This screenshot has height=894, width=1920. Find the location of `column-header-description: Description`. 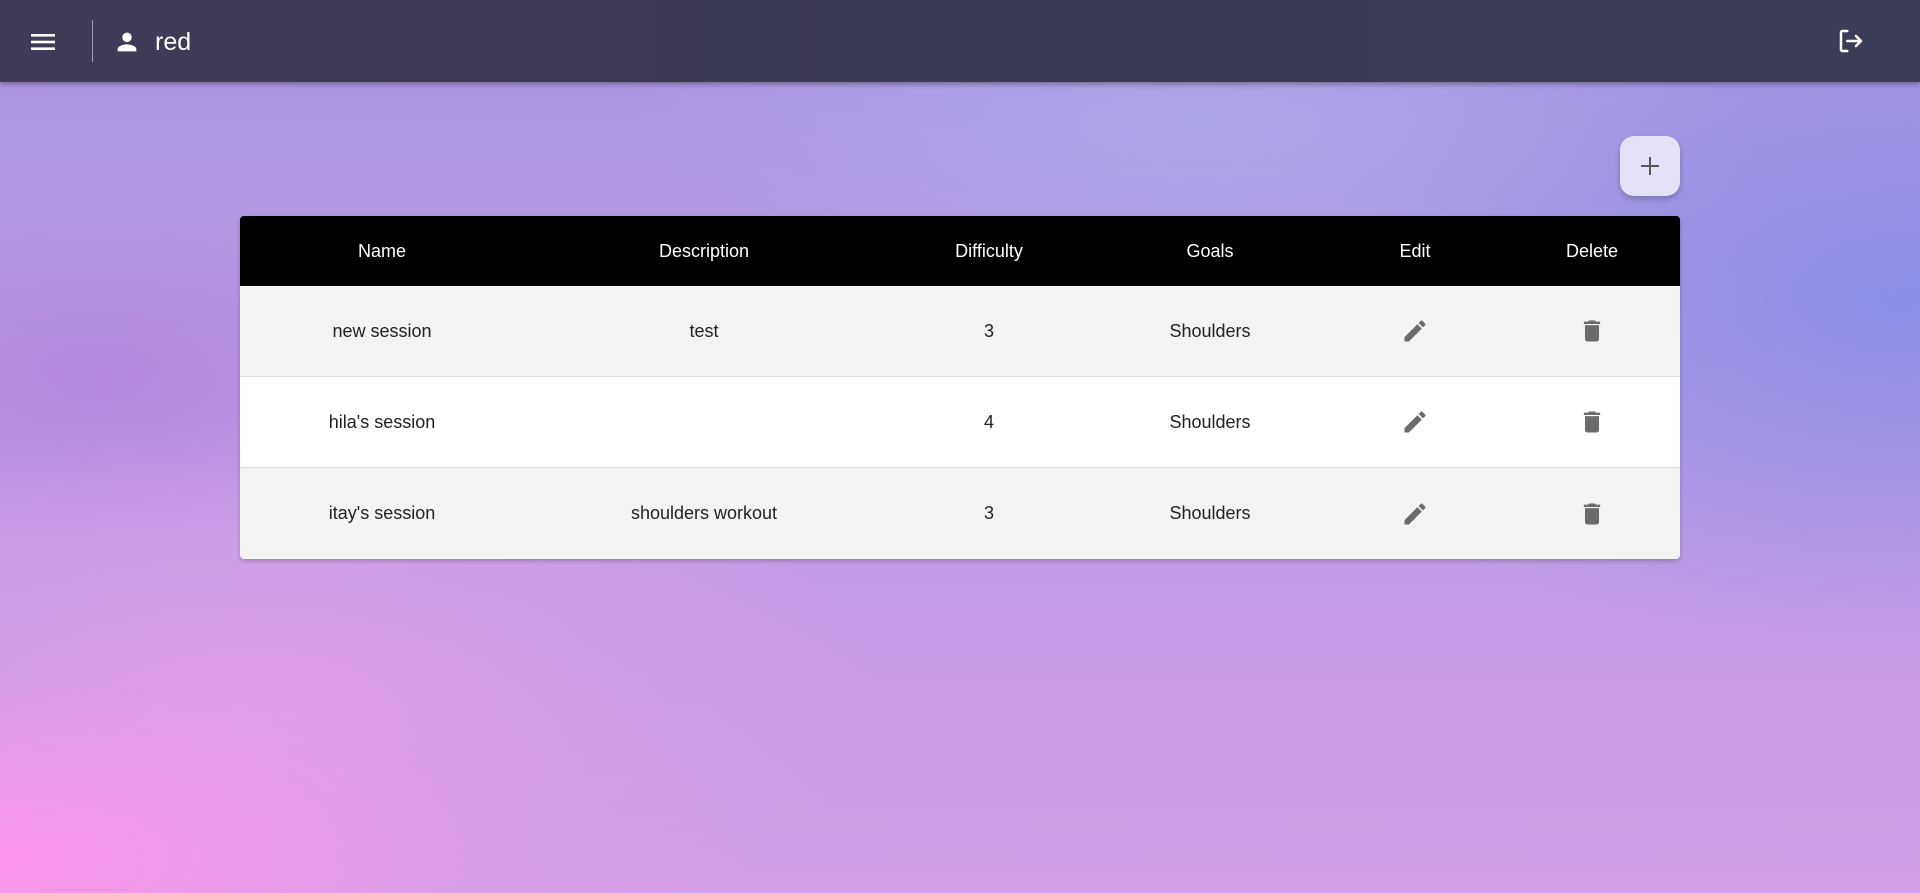

column-header-description: Description is located at coordinates (704, 250).